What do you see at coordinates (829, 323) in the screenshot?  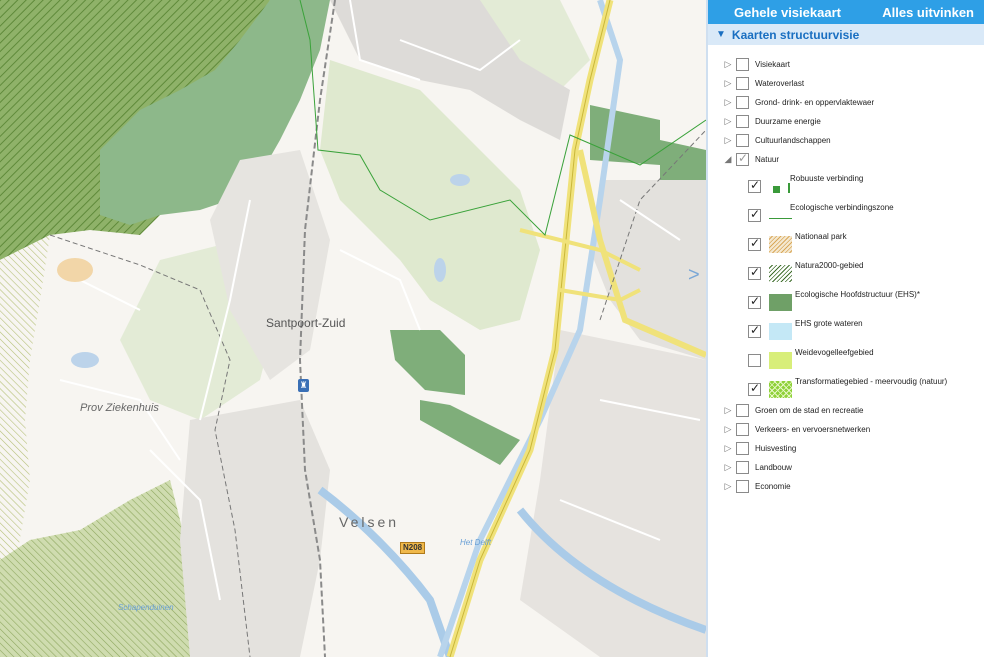 I see `sublayer-label: EHS grote wateren` at bounding box center [829, 323].